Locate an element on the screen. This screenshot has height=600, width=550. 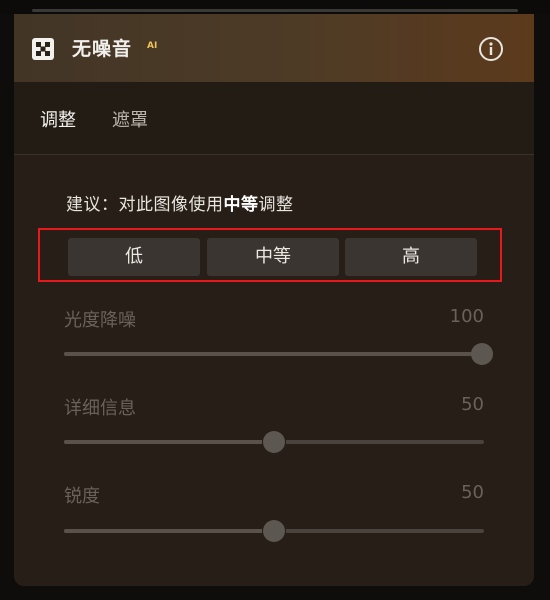
detail-slider is located at coordinates (274, 442).